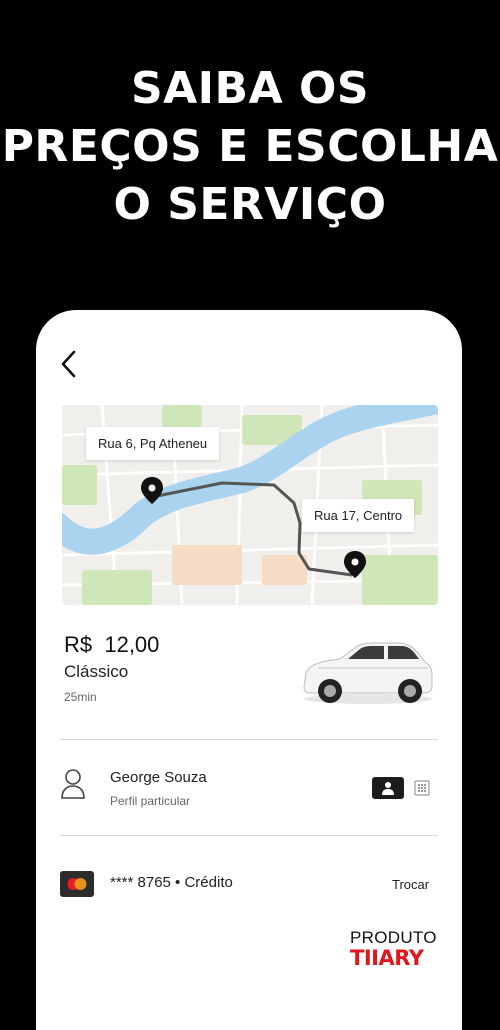  I want to click on business-profile-toggle, so click(422, 788).